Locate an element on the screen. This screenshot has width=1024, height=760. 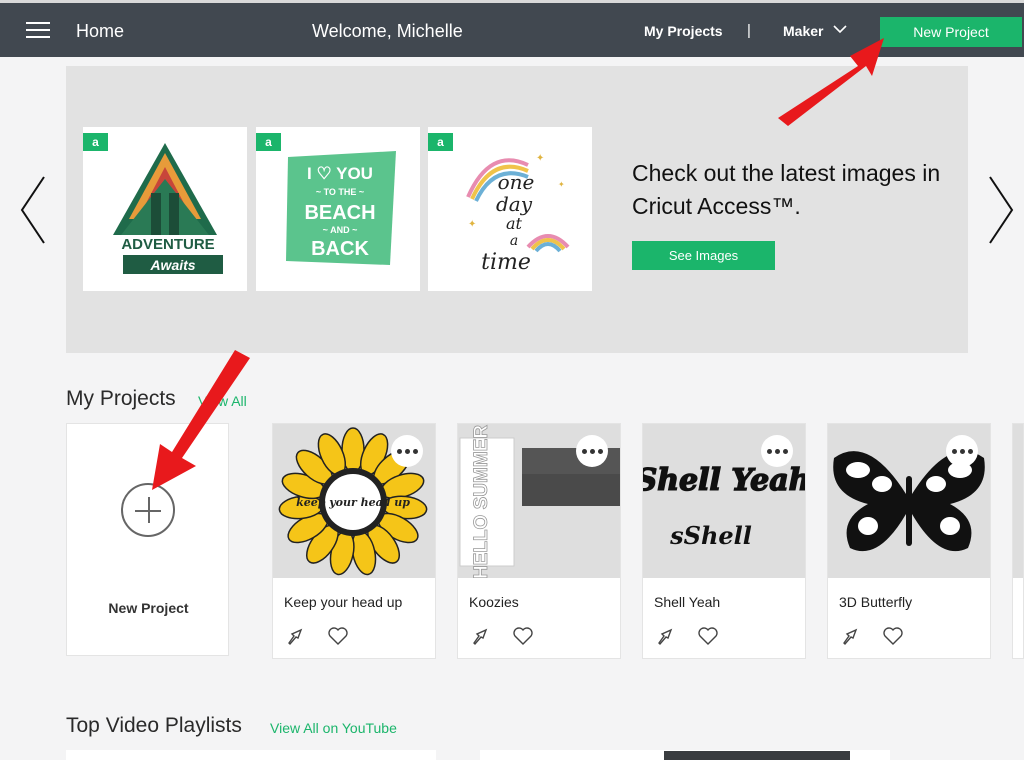
beach-line2: ~ TO THE ~ is located at coordinates (340, 192).